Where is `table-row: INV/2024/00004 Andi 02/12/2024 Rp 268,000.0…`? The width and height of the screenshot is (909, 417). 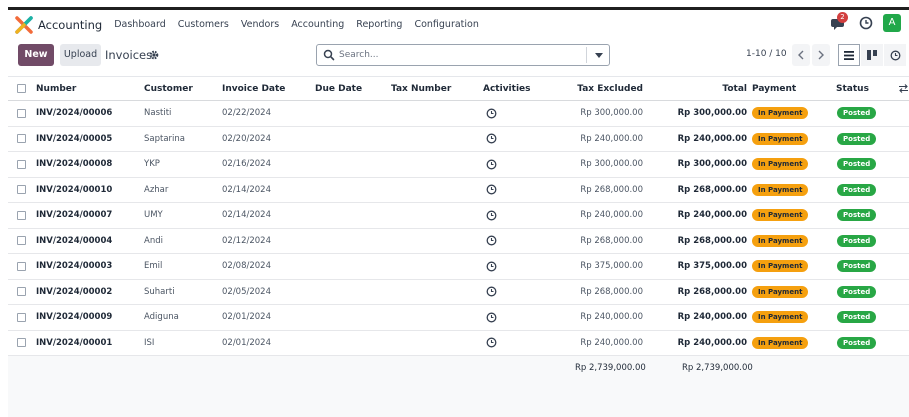 table-row: INV/2024/00004 Andi 02/12/2024 Rp 268,000.0… is located at coordinates (458, 241).